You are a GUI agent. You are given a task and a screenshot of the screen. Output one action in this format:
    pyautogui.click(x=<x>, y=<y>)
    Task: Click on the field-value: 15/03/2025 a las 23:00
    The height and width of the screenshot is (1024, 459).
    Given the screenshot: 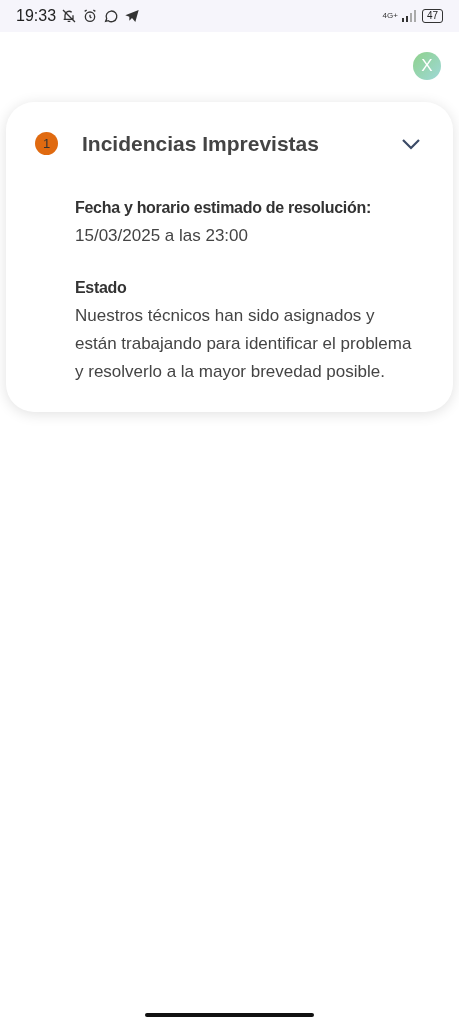 What is the action you would take?
    pyautogui.click(x=162, y=235)
    